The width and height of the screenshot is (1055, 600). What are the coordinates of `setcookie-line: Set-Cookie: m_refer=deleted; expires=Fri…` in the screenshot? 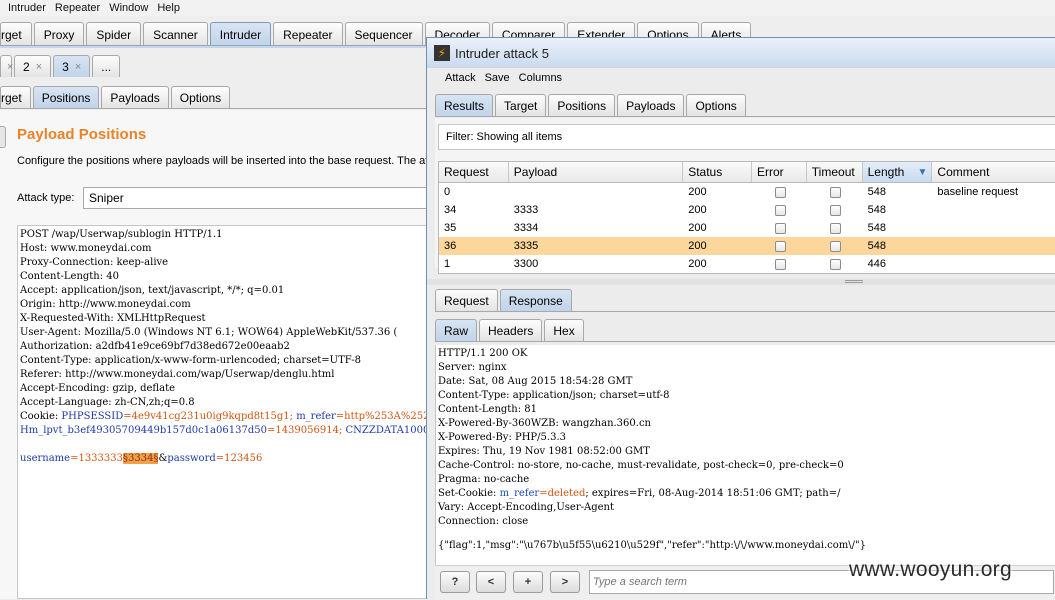 It's located at (746, 494).